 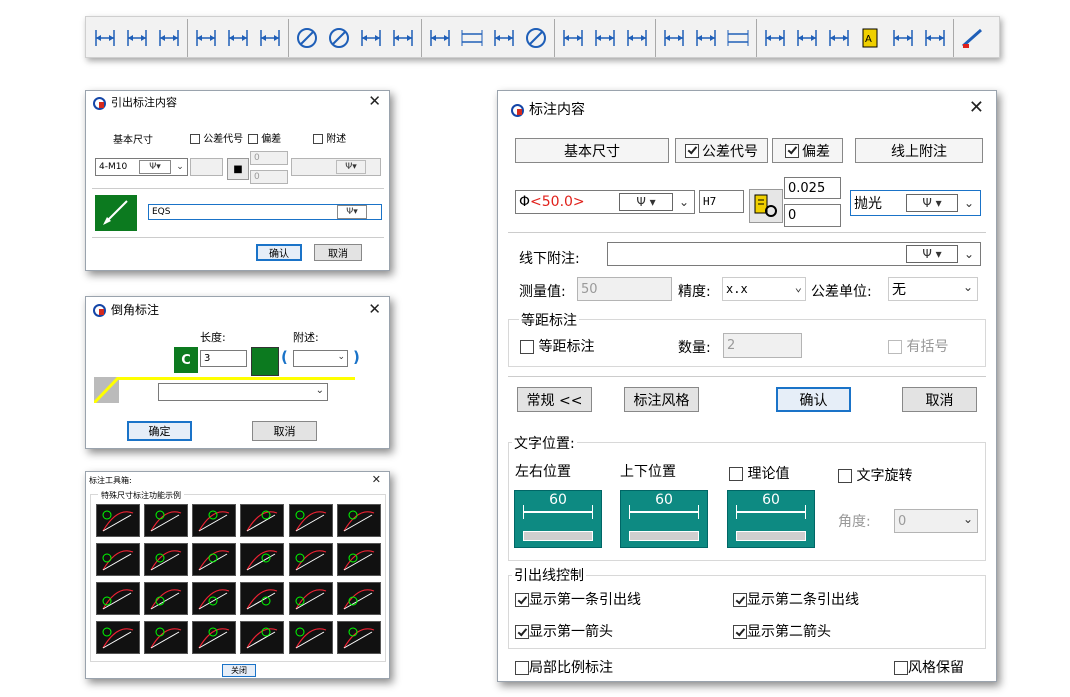 What do you see at coordinates (573, 38) in the screenshot?
I see `angle-dim-icon` at bounding box center [573, 38].